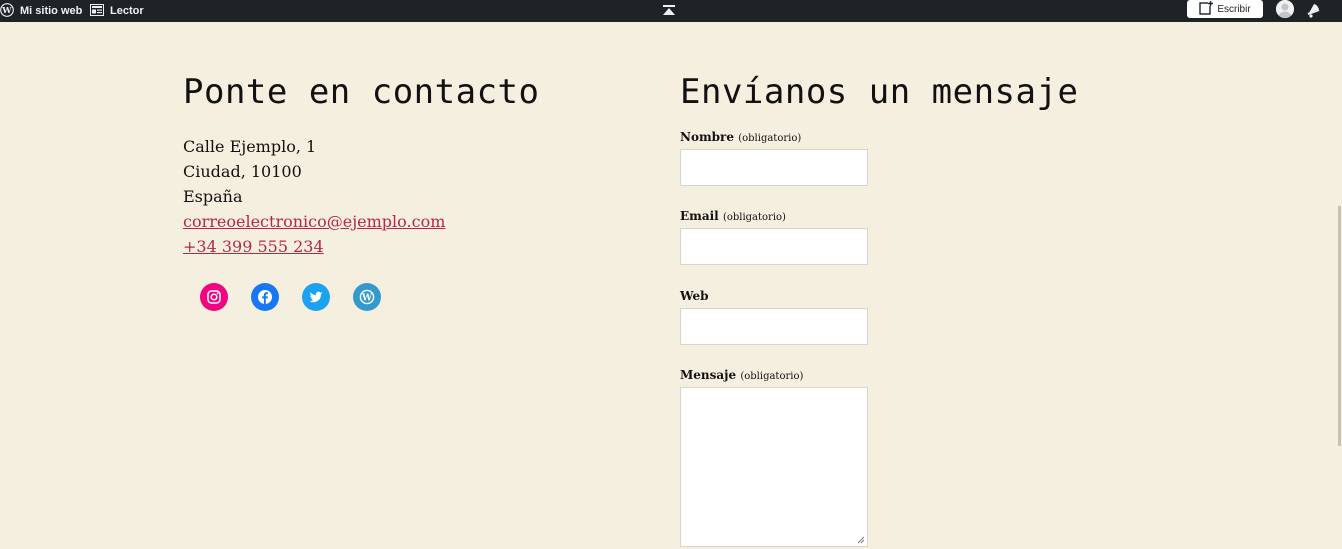 The width and height of the screenshot is (1342, 549). I want to click on reader-menu: Lector, so click(117, 11).